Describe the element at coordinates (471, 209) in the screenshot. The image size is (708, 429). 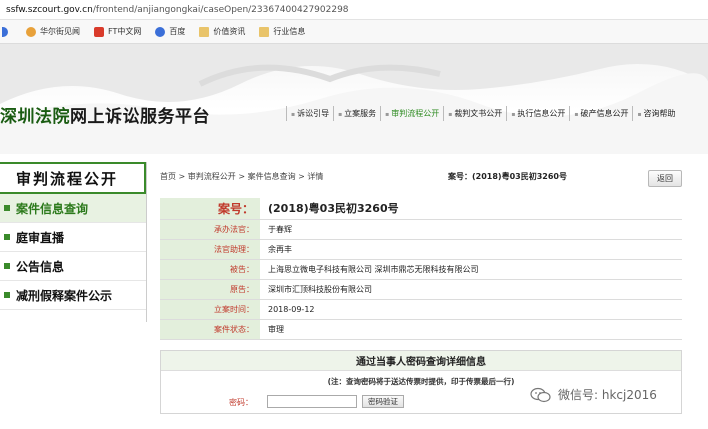
I see `field-value: (2018)粤03民初3260号` at that location.